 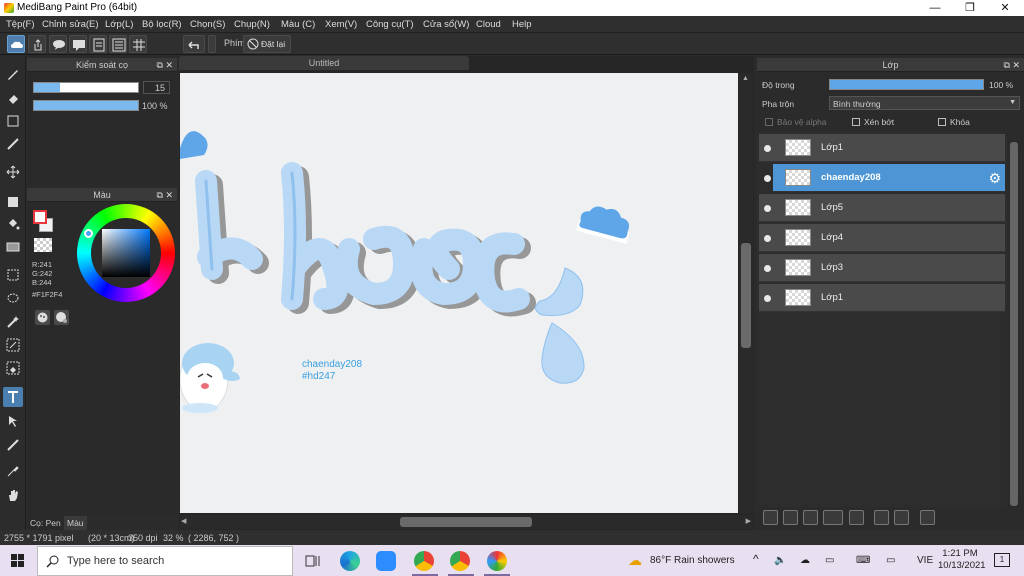 I want to click on maximize-button: ❐, so click(x=970, y=8).